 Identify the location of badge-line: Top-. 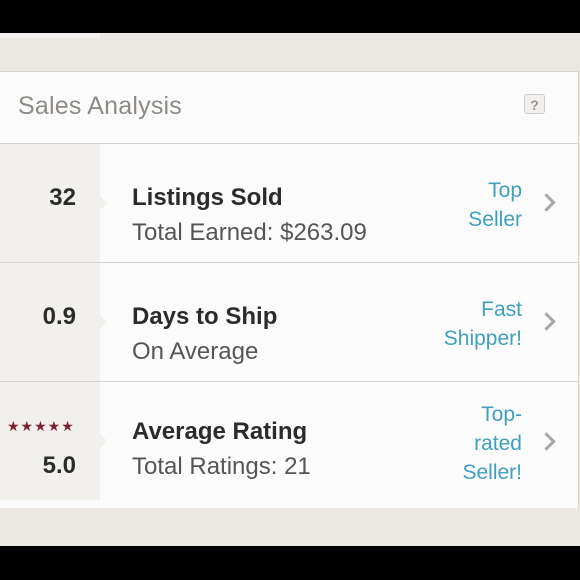
(501, 414).